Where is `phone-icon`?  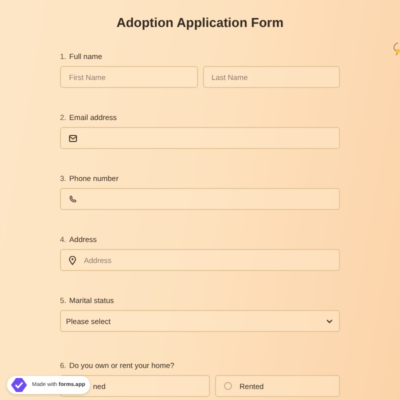
phone-icon is located at coordinates (73, 199).